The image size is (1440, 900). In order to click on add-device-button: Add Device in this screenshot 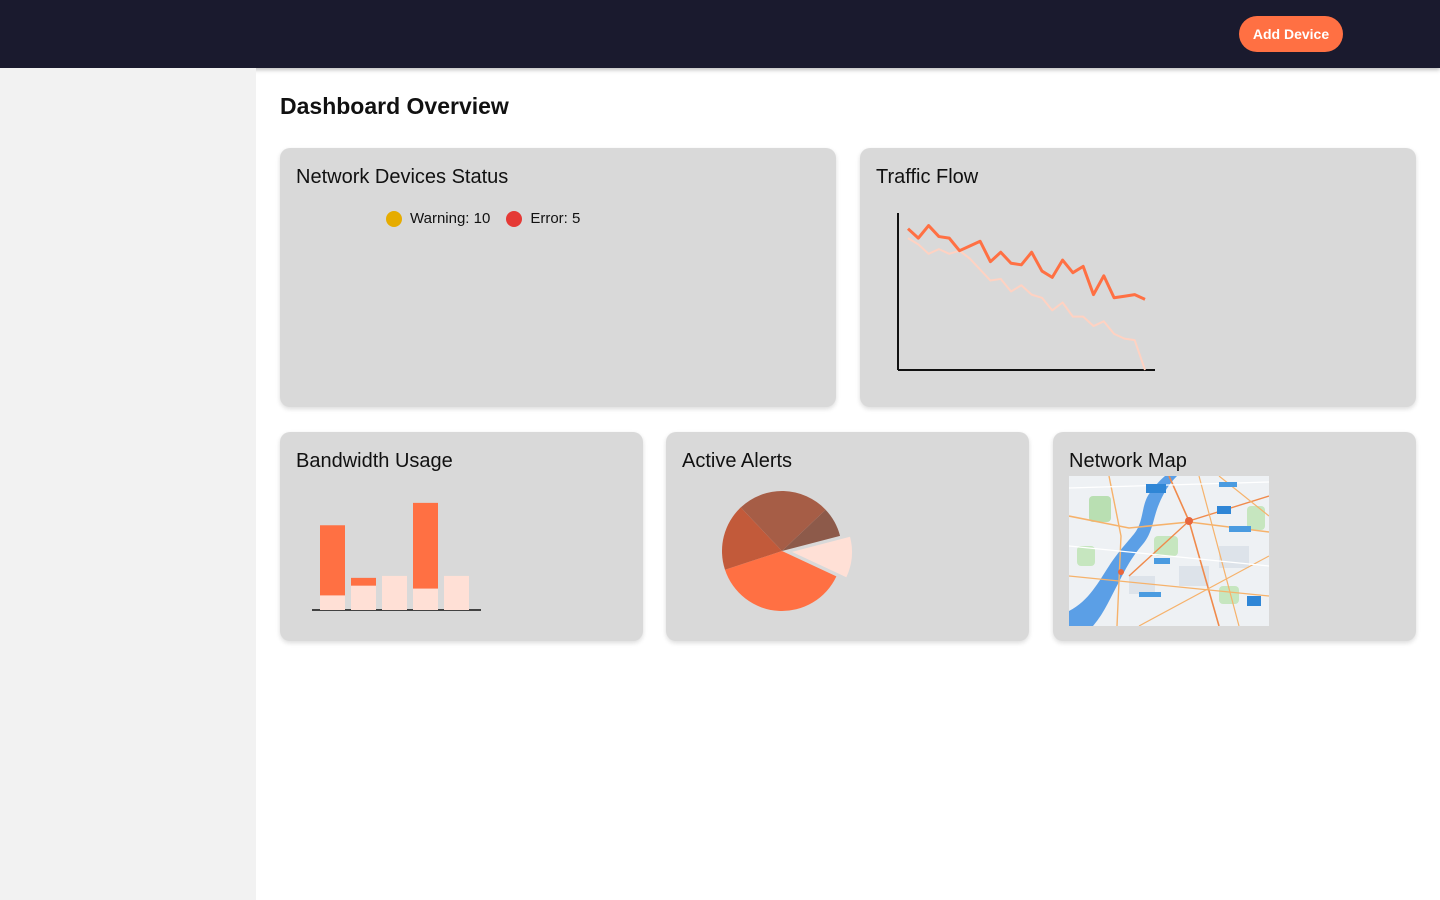, I will do `click(1291, 34)`.